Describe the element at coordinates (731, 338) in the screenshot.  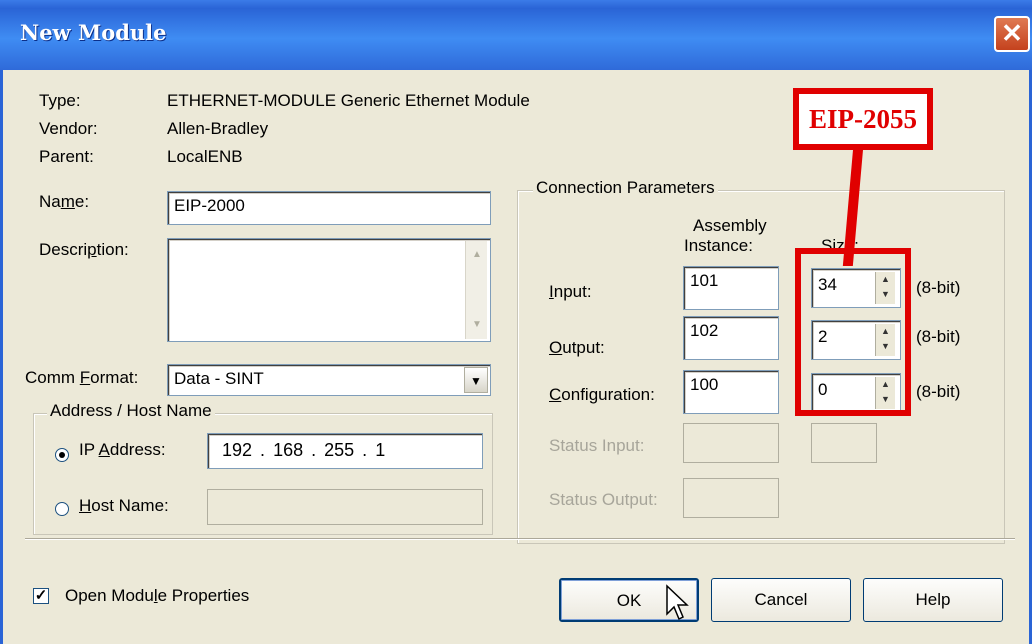
I see `output-instance-field: 102` at that location.